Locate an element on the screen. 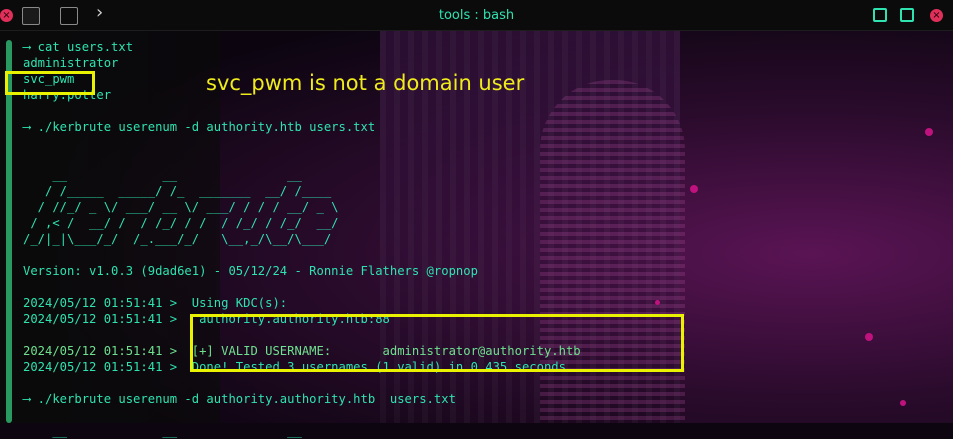  window-title: tools : bash is located at coordinates (476, 15).